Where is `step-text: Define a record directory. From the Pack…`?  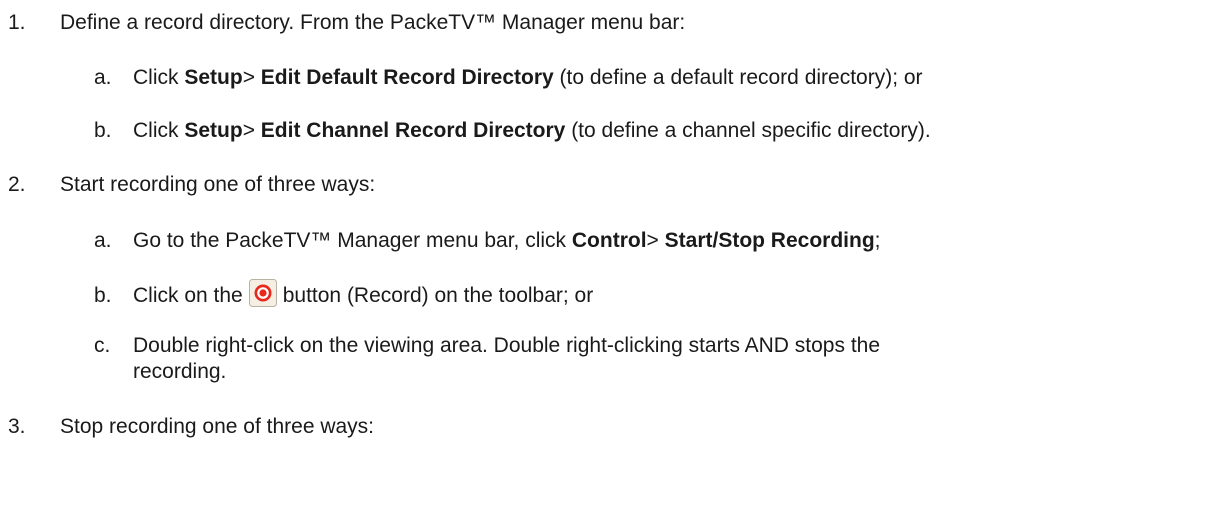 step-text: Define a record directory. From the Pack… is located at coordinates (373, 22).